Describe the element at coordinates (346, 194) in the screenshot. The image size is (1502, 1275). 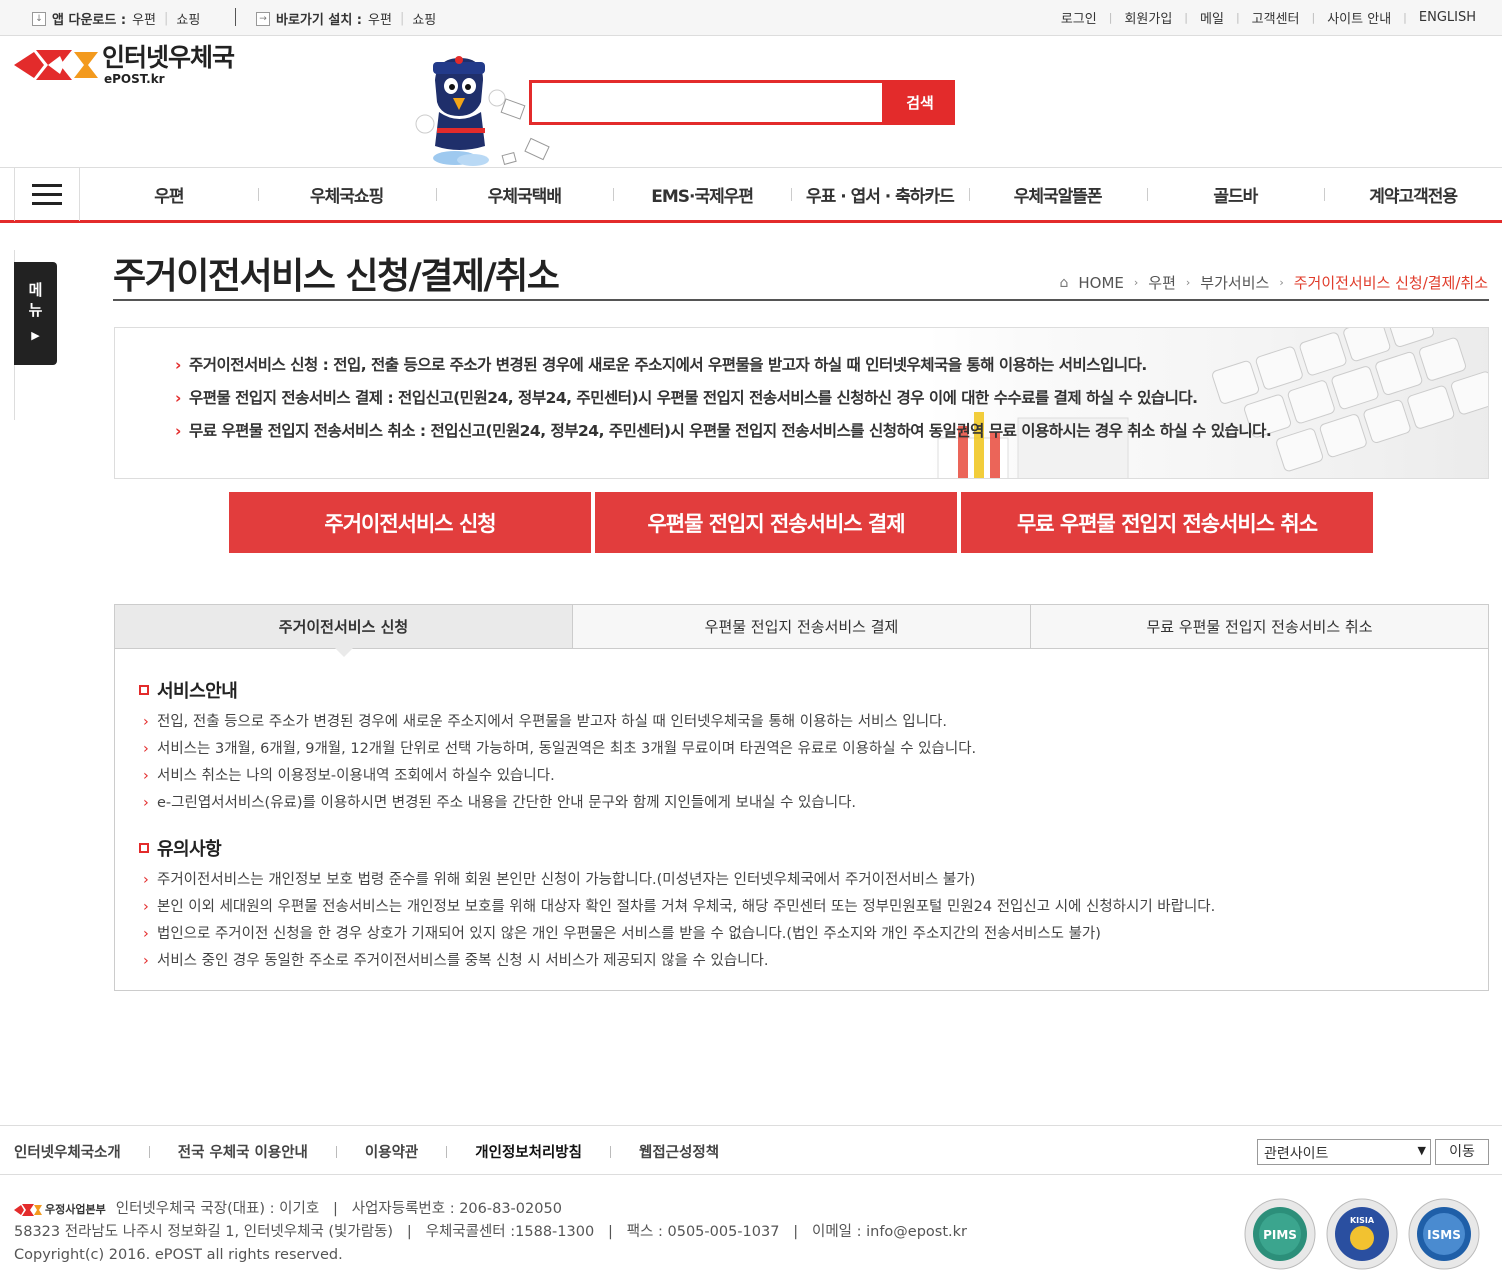
I see `nav-item-shopping: 우체국쇼핑` at that location.